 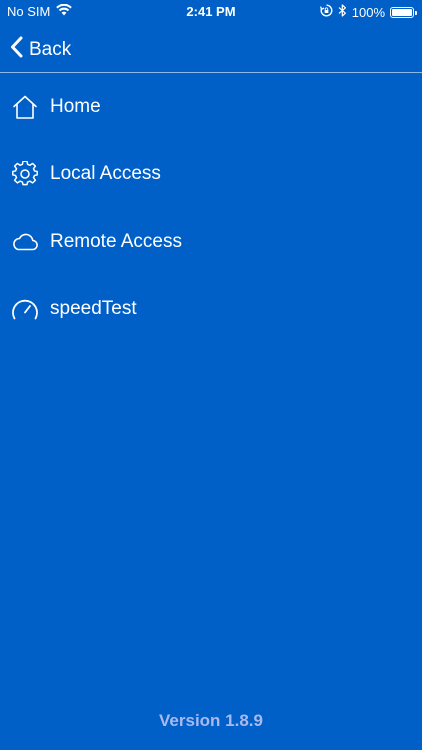 I want to click on chevron-left-icon, so click(x=16, y=50).